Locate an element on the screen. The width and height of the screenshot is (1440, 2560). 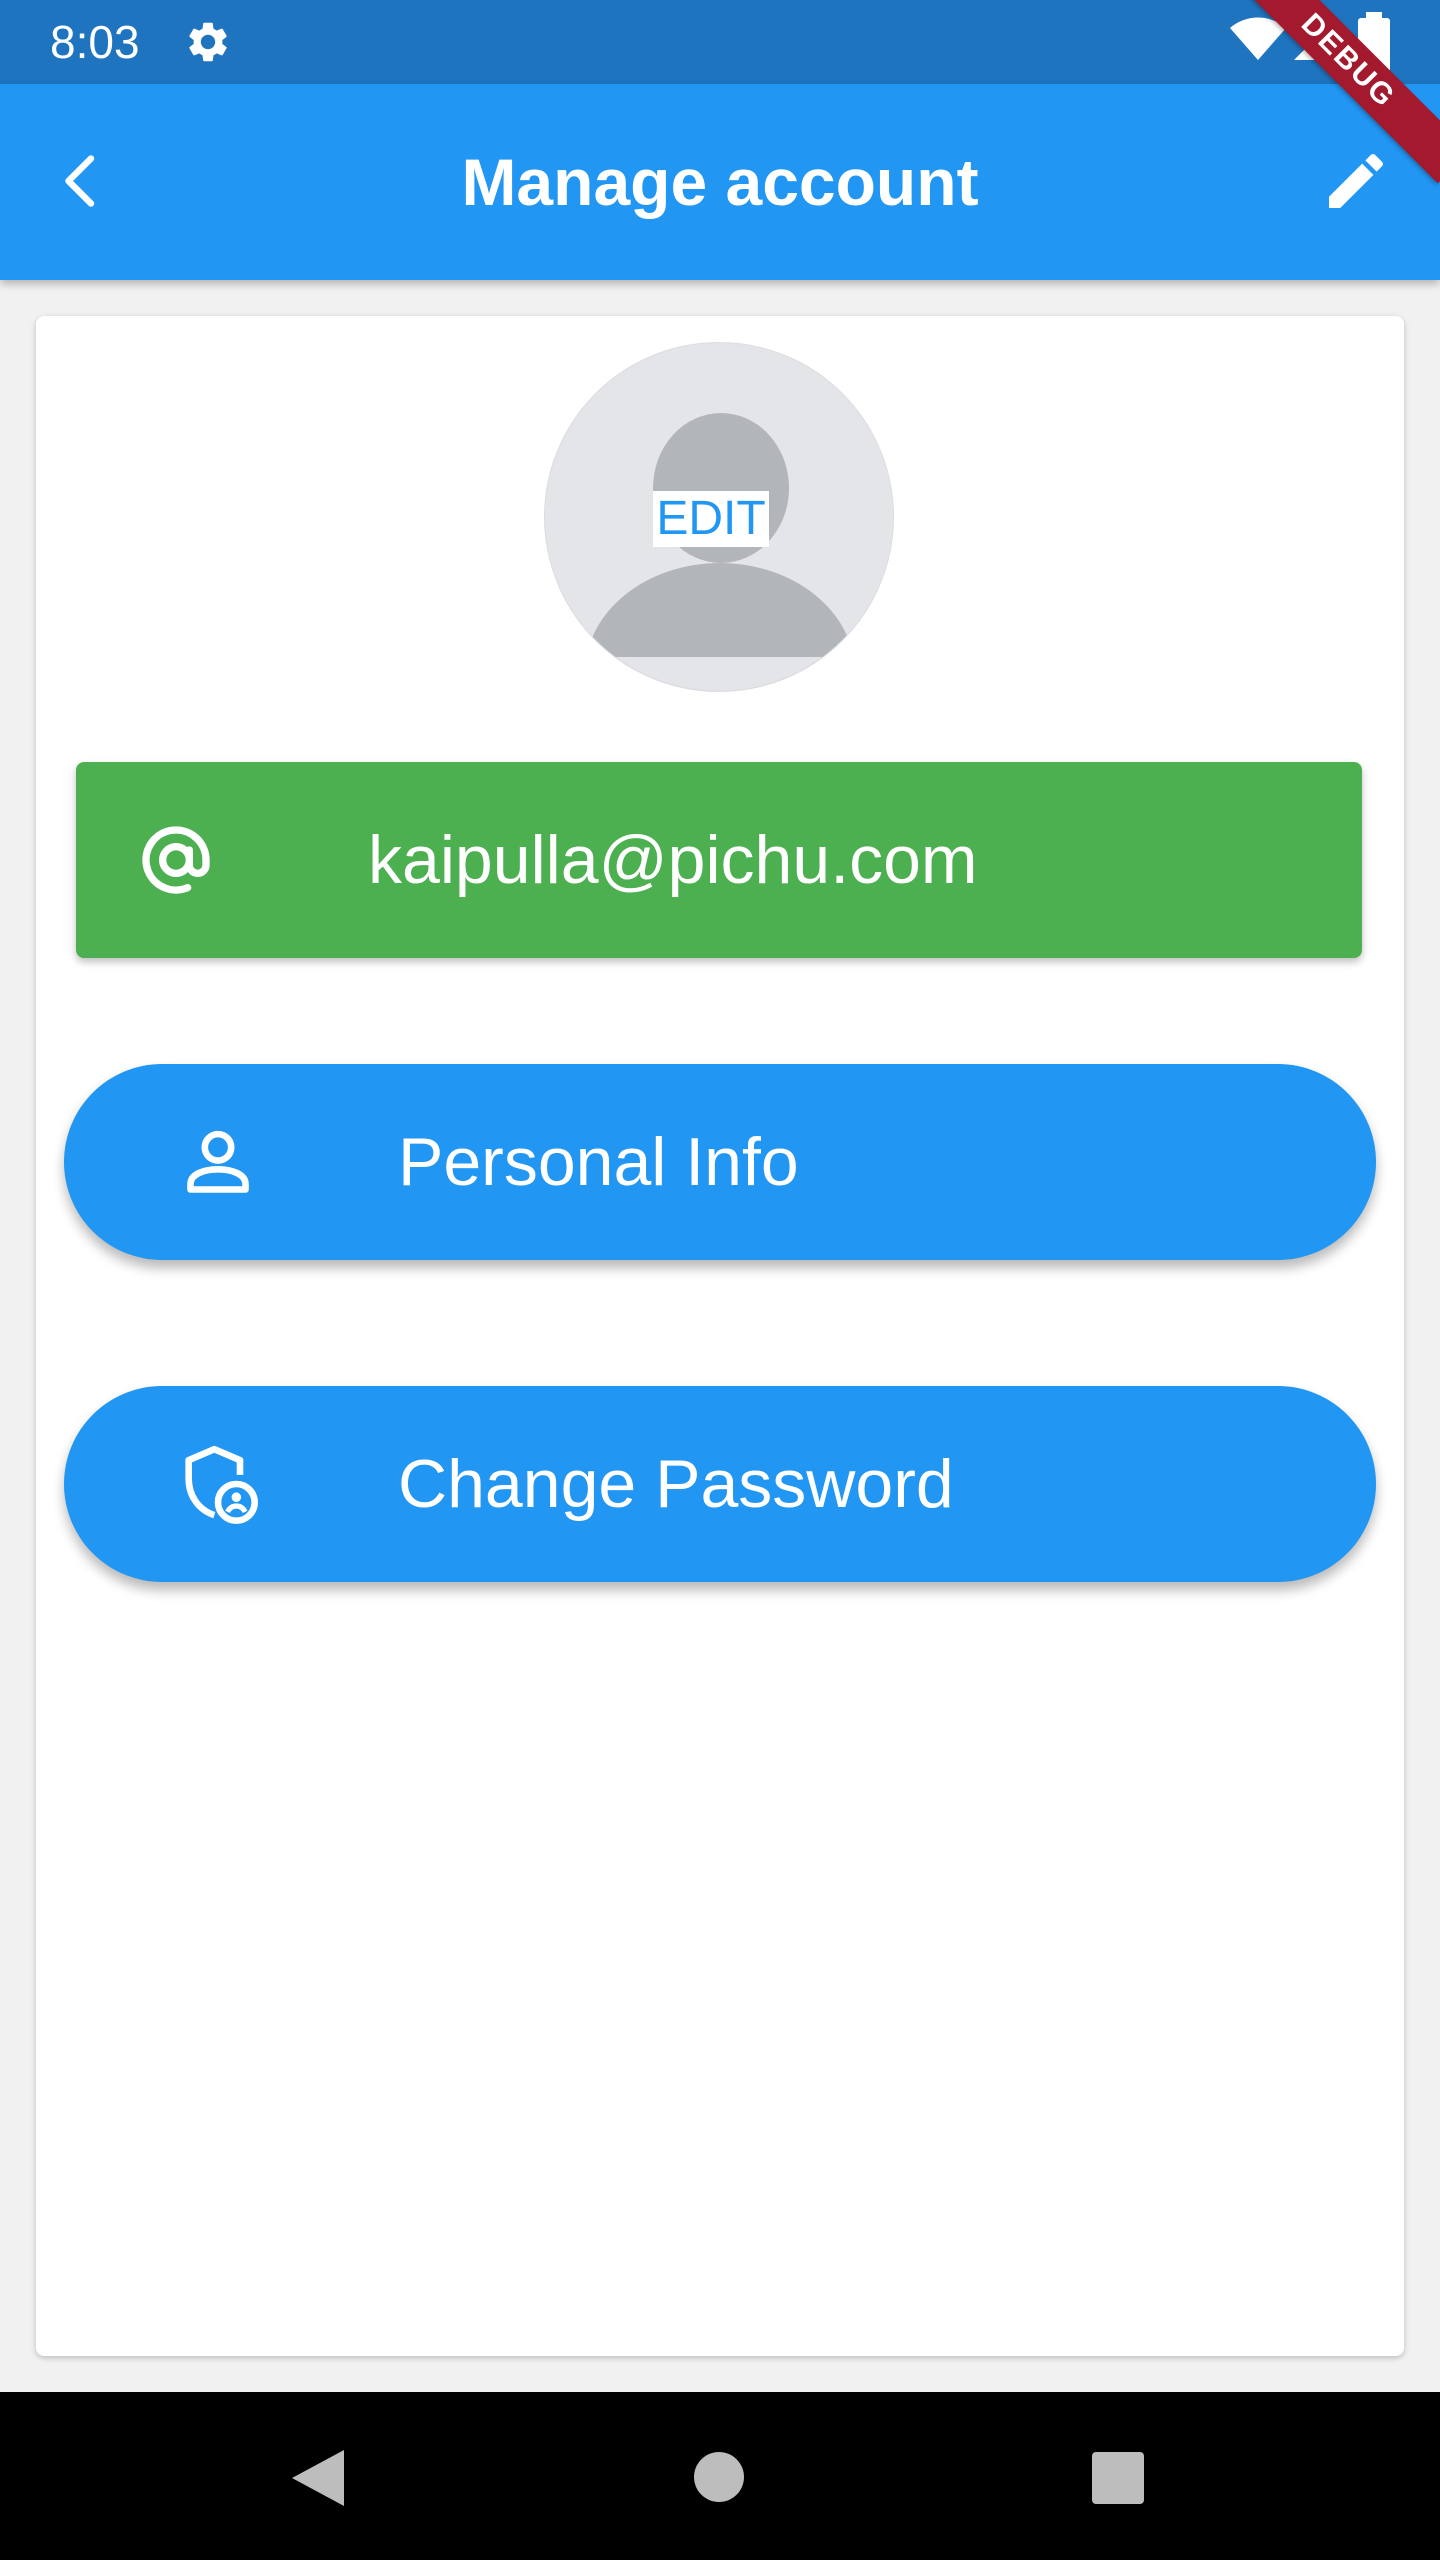
chevron-left-icon is located at coordinates (80, 181).